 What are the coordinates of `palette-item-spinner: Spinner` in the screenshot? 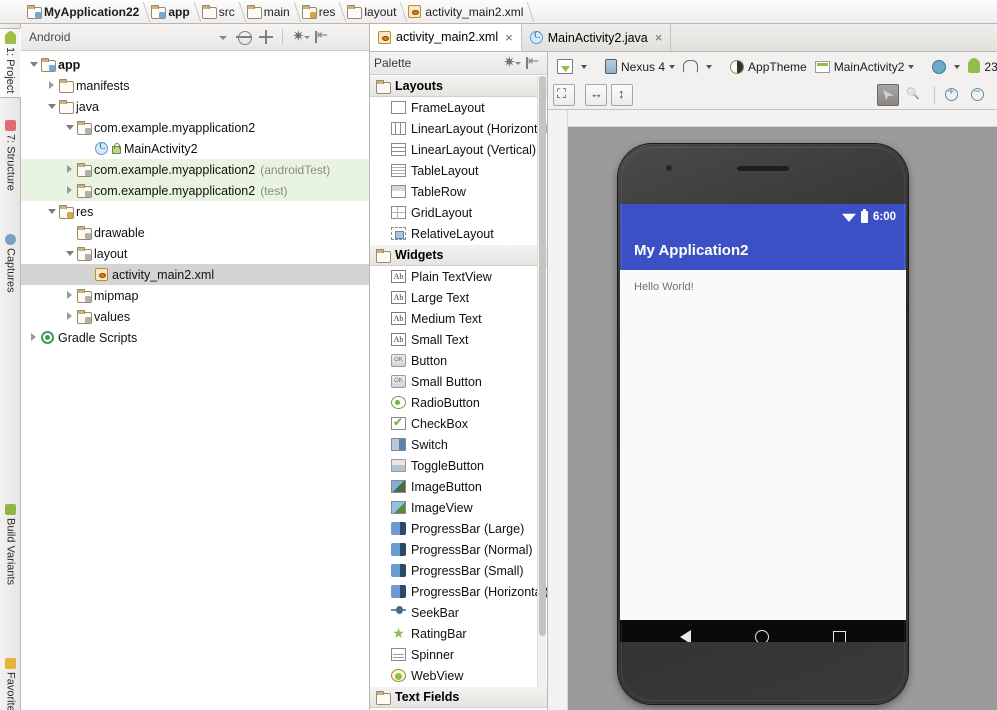 It's located at (458, 654).